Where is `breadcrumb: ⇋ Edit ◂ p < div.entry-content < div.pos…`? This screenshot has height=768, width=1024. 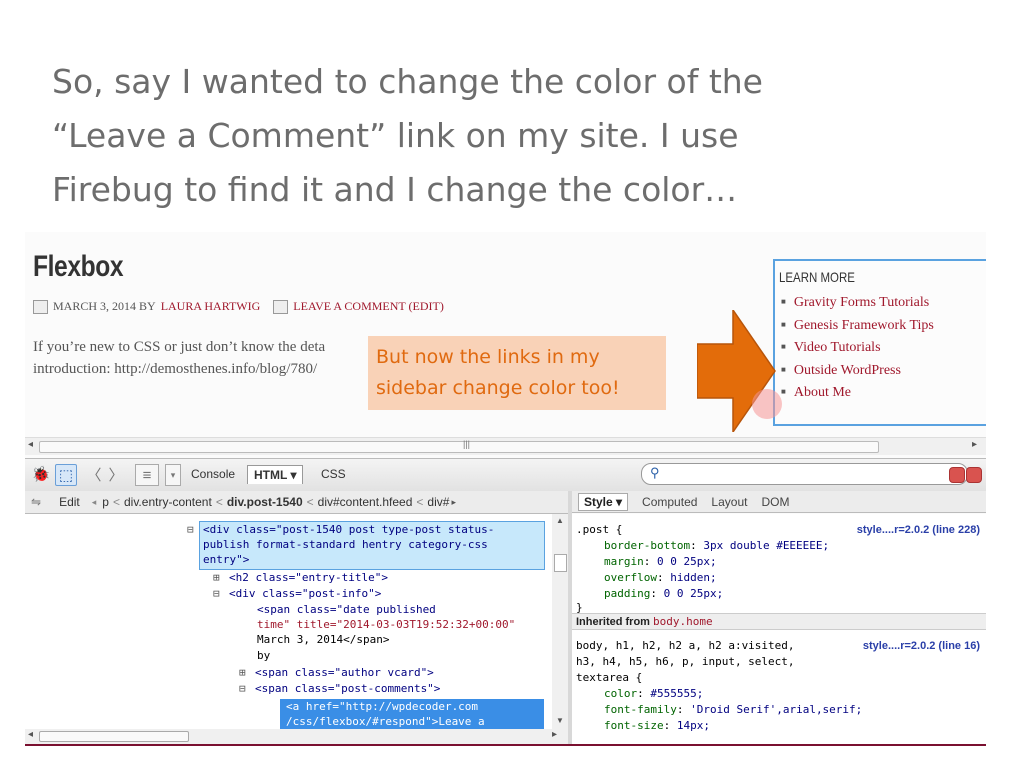
breadcrumb: ⇋ Edit ◂ p < div.entry-content < div.pos… is located at coordinates (296, 502).